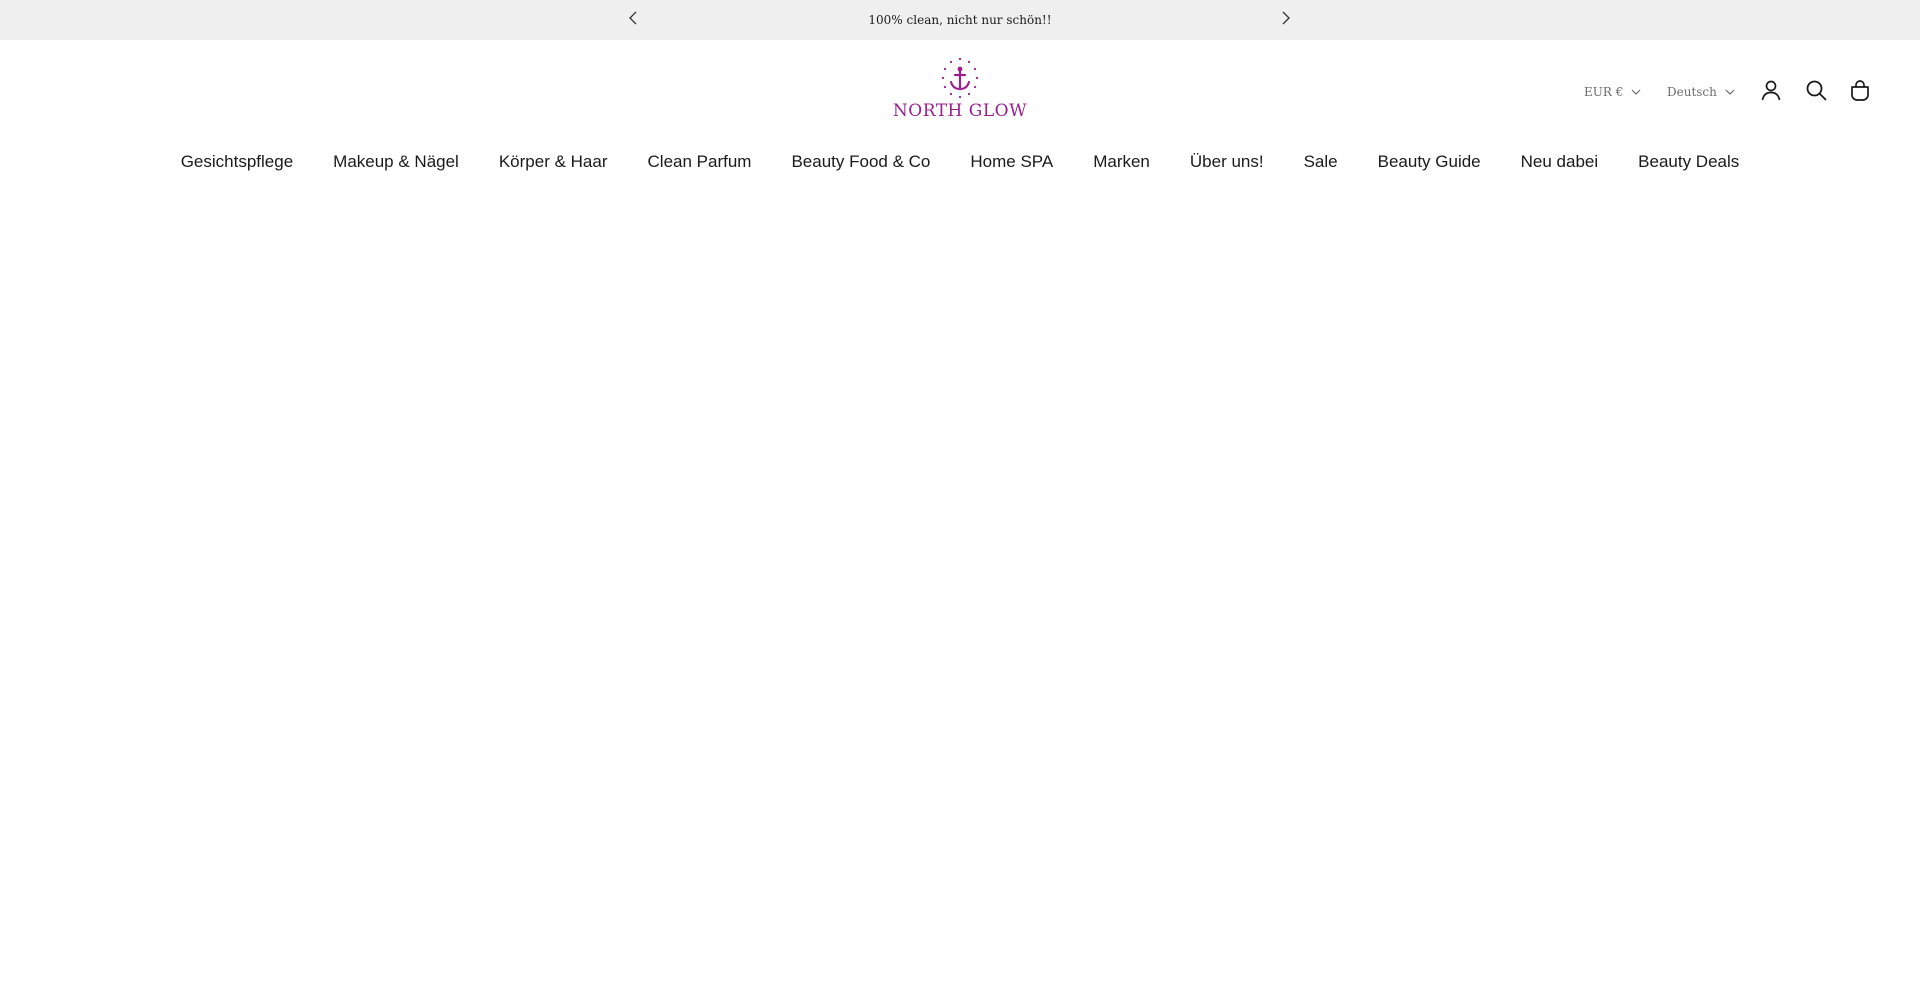 This screenshot has width=1920, height=993. What do you see at coordinates (700, 162) in the screenshot?
I see `nav-item-clean-parfum: Clean Parfum` at bounding box center [700, 162].